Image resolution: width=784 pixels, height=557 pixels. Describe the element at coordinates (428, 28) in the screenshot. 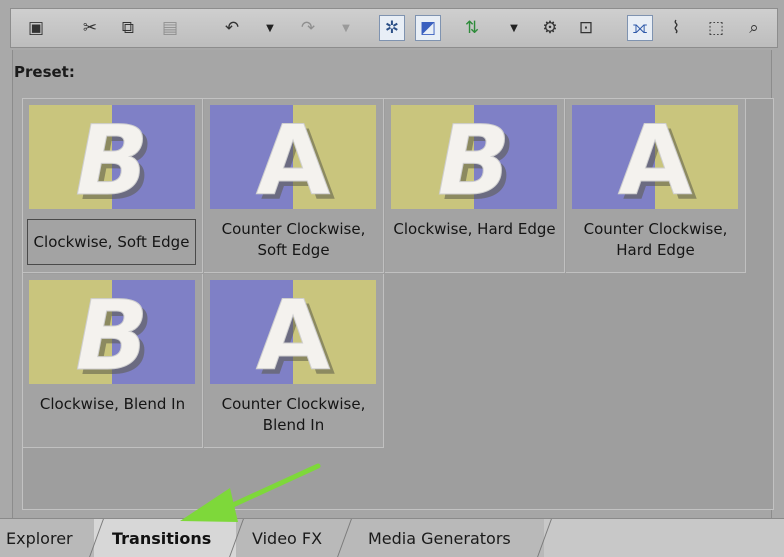

I see `auto-ripple-icon: ◩` at that location.